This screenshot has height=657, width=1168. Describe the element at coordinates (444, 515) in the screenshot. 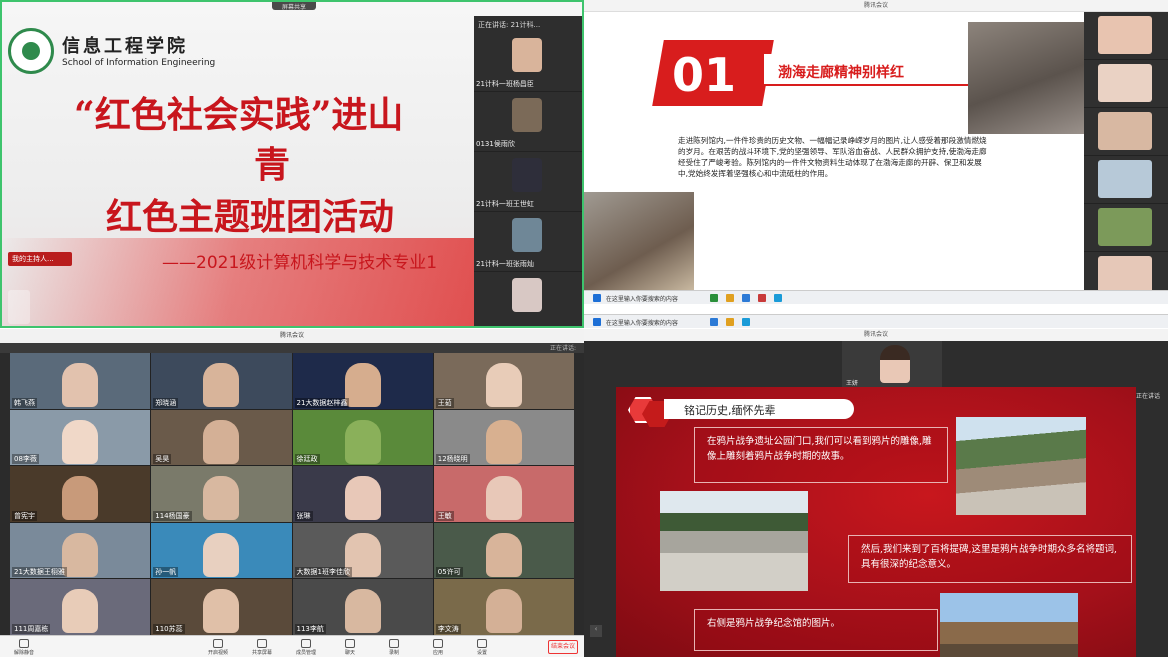

I see `participant-name: 王敏` at that location.